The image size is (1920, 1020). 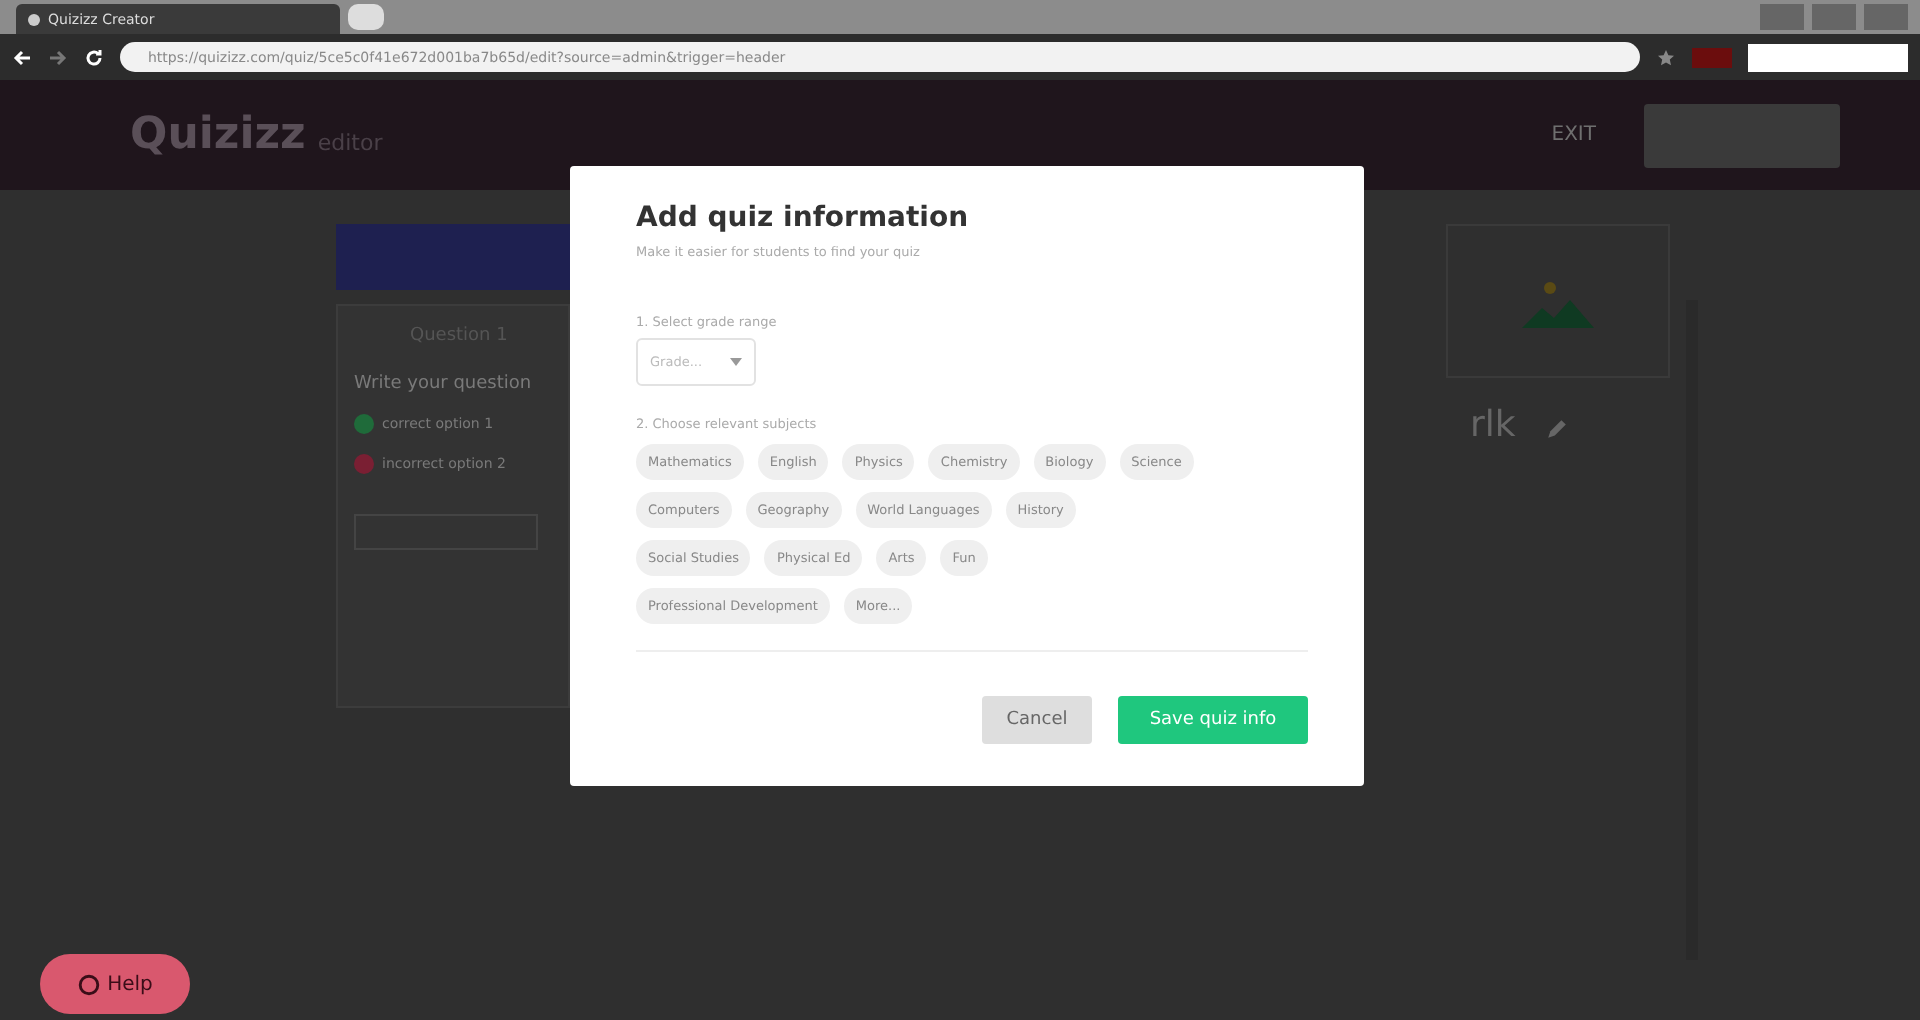 I want to click on pencil-icon, so click(x=1557, y=429).